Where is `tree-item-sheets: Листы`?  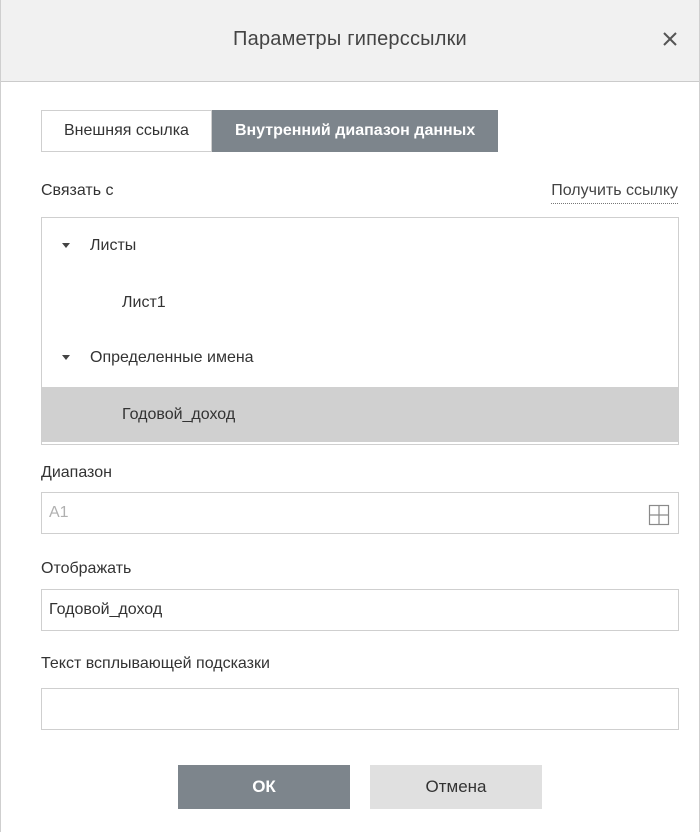 tree-item-sheets: Листы is located at coordinates (360, 245).